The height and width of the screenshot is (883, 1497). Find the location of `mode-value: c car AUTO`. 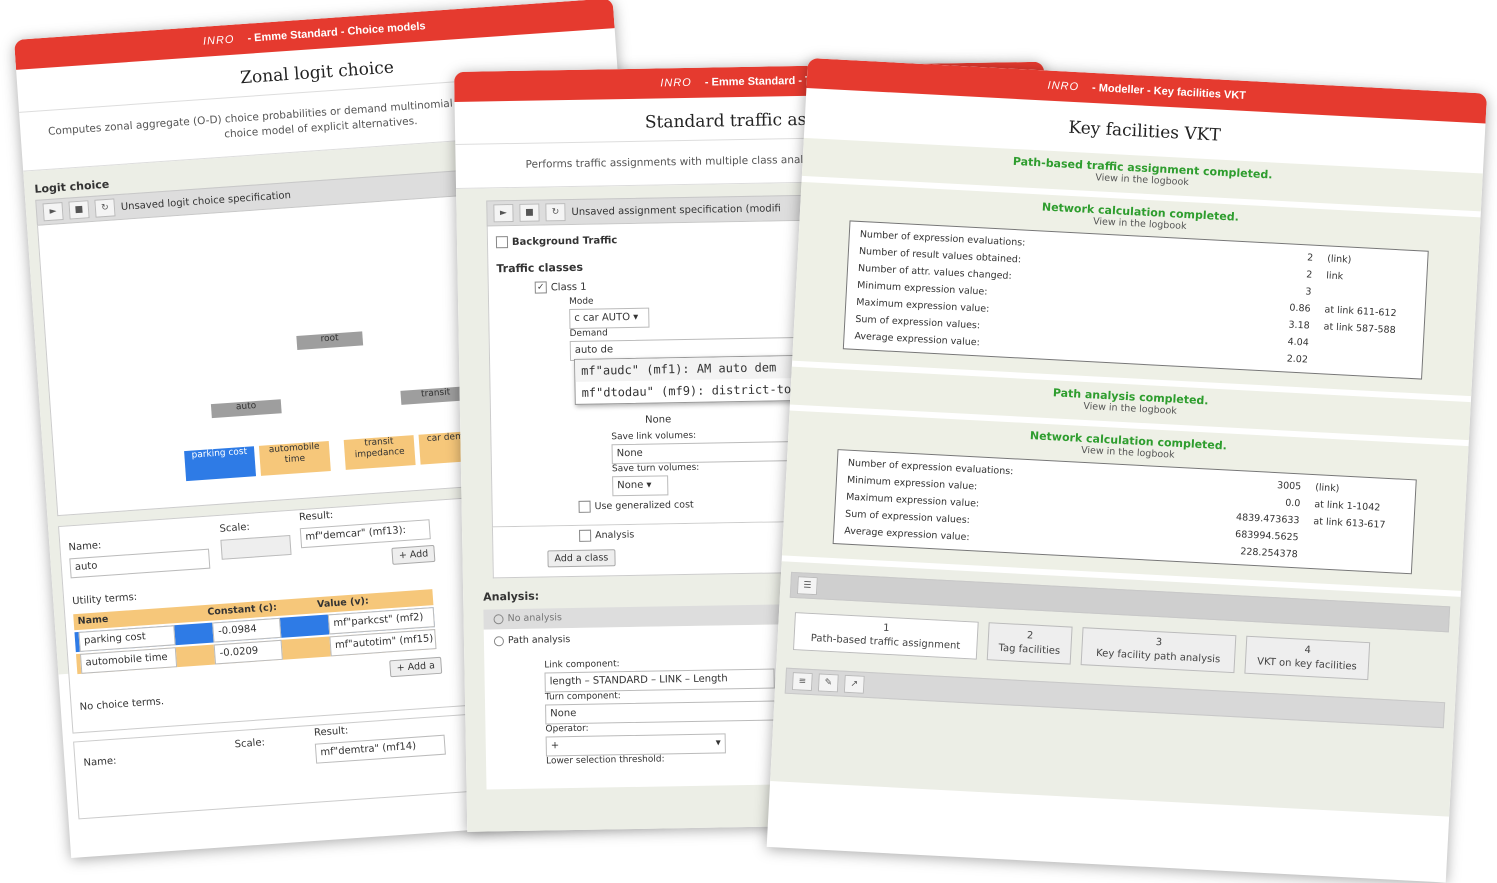

mode-value: c car AUTO is located at coordinates (602, 317).